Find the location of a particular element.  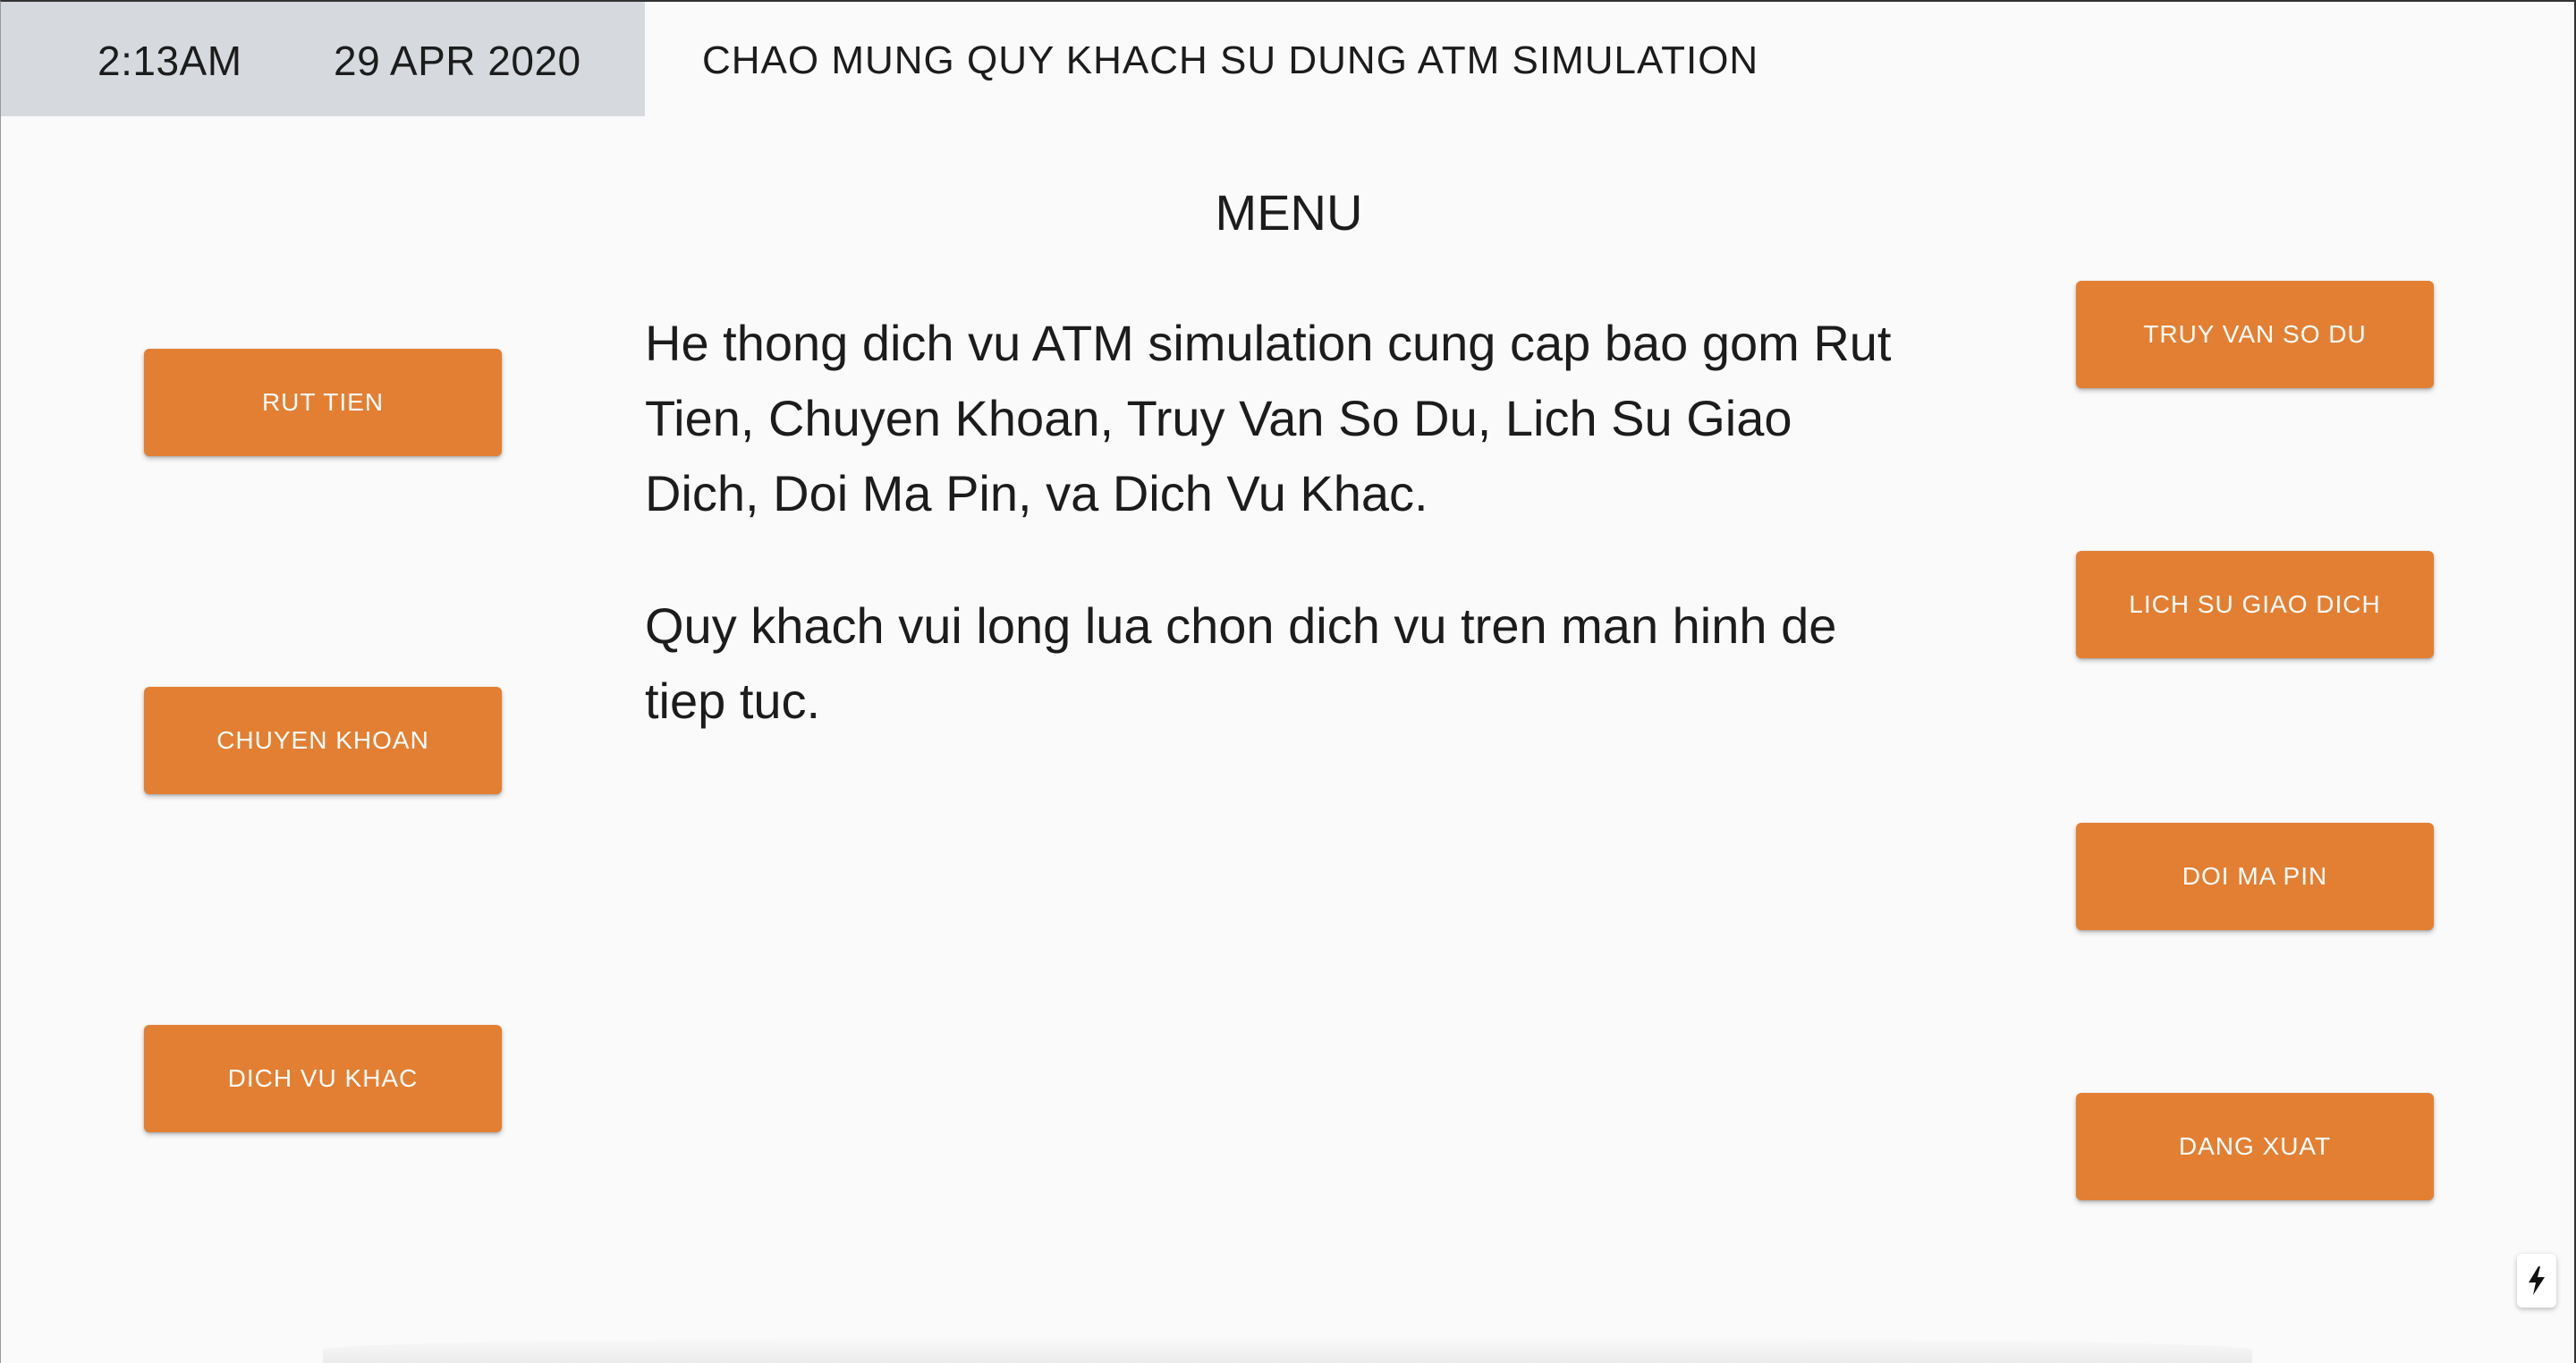

clock-panel: 2:13AM 29 APR 2020 is located at coordinates (323, 59).